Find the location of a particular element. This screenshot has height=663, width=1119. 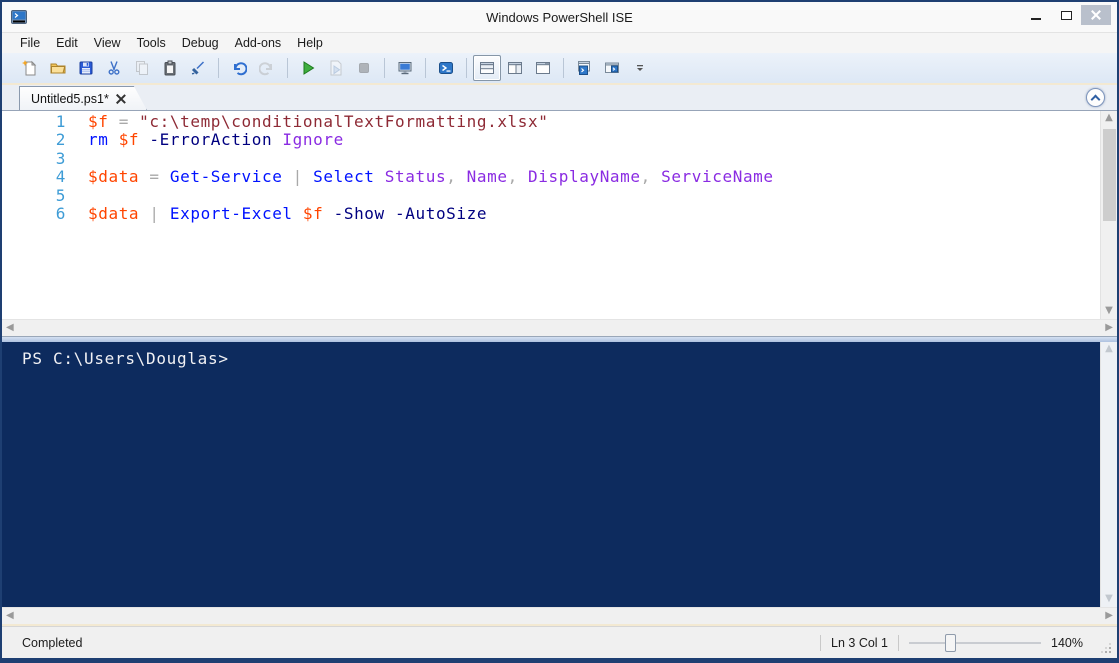

code-line: 6 $data | Export-Excel $f -Show -AutoSize is located at coordinates (551, 213).